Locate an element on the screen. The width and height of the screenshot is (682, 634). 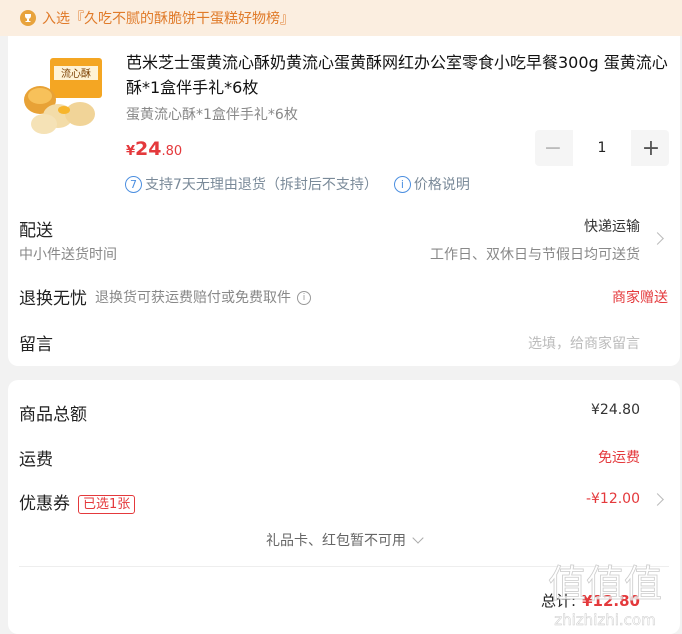
box-text: 流心酥 is located at coordinates (76, 73).